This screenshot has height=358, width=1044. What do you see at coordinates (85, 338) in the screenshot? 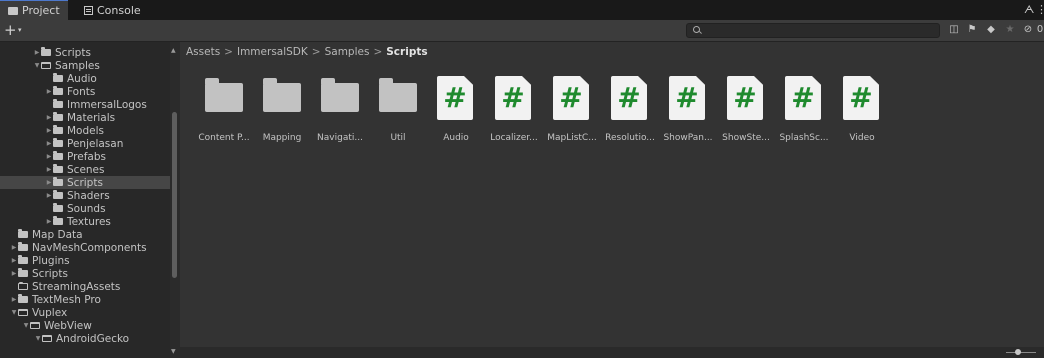
I see `tree-item-androidgecko: ▼ AndroidGecko` at bounding box center [85, 338].